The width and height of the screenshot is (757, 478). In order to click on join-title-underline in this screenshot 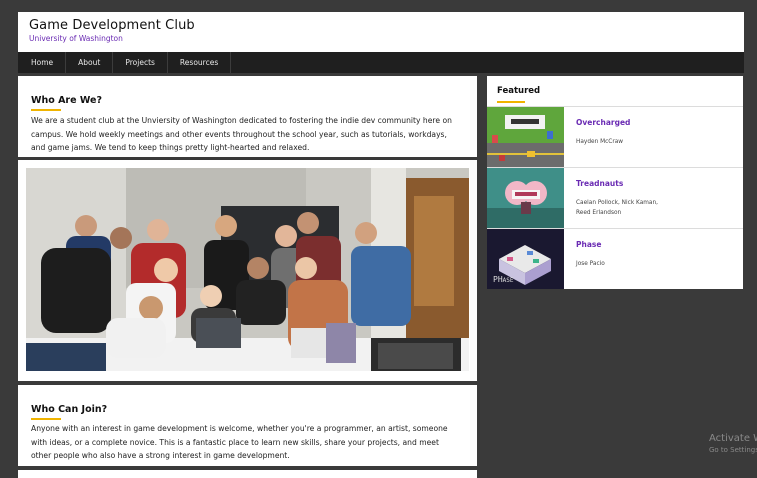, I will do `click(46, 419)`.